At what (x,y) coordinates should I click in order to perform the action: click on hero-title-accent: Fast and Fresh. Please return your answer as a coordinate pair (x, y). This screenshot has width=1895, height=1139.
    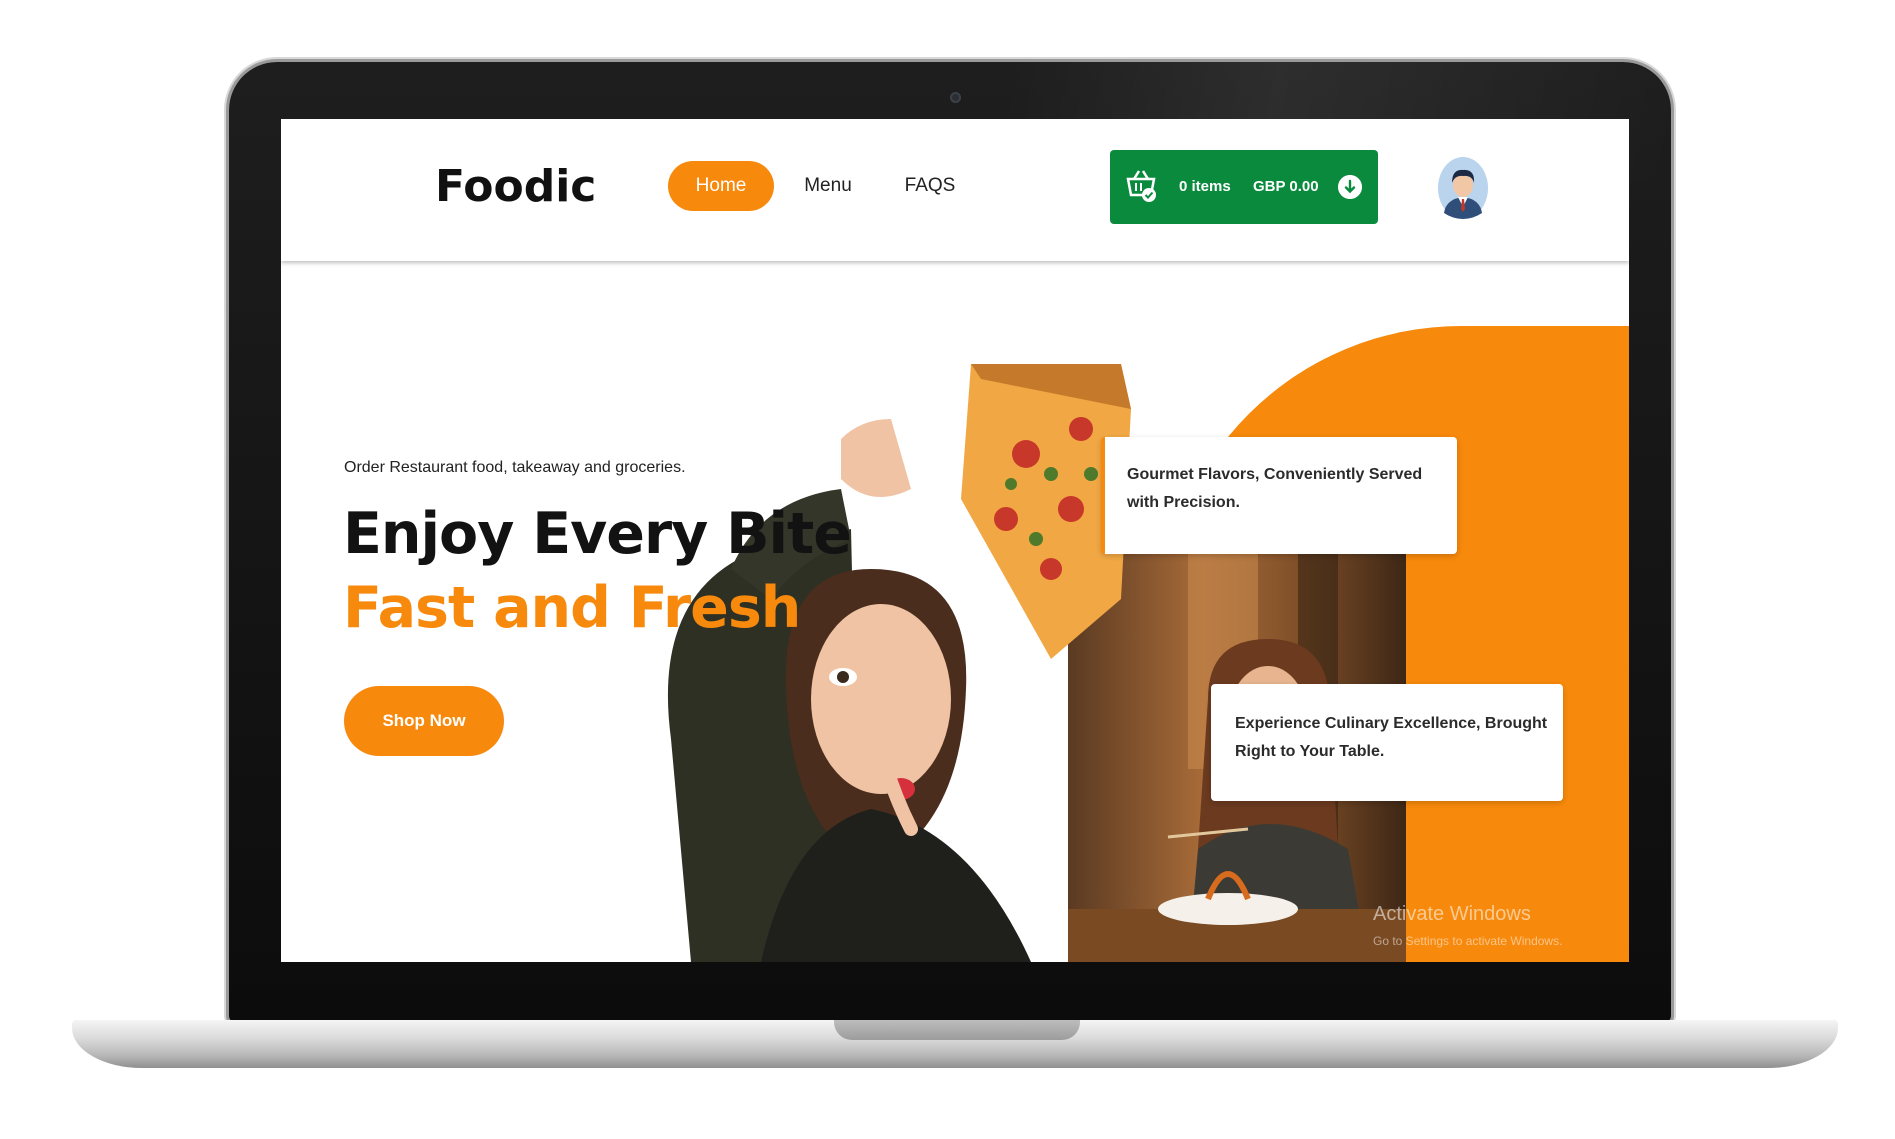
    Looking at the image, I should click on (572, 608).